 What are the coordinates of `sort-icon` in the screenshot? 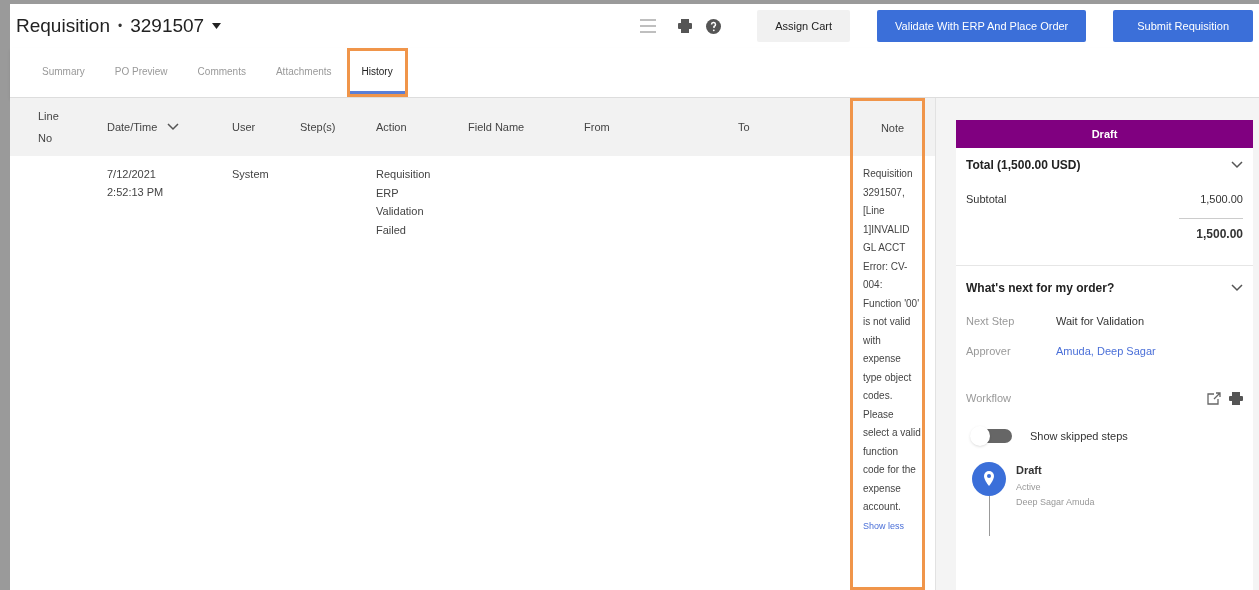 It's located at (173, 127).